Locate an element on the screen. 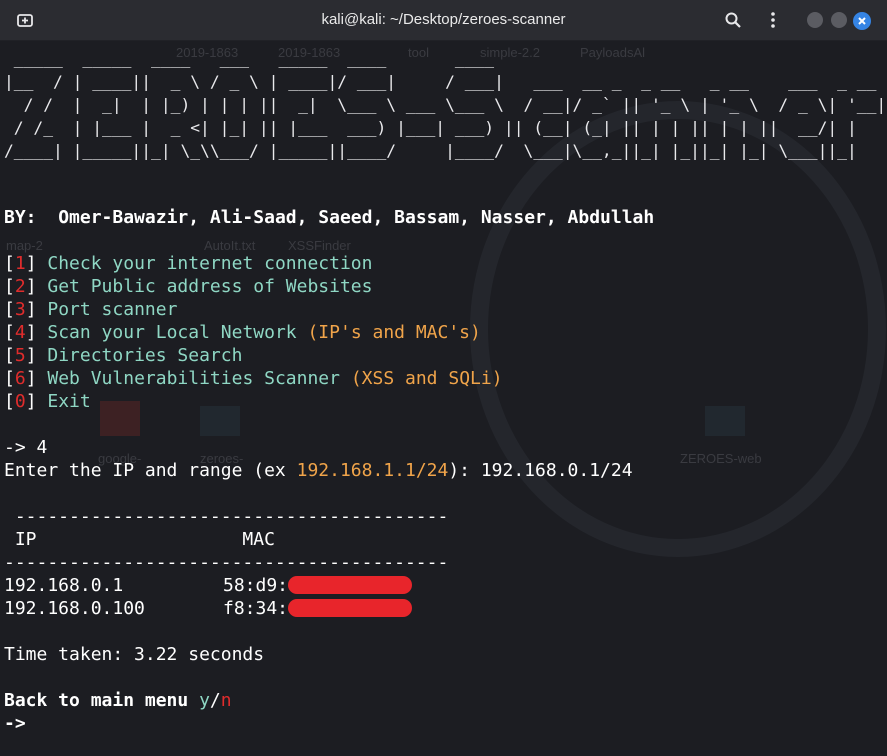 This screenshot has width=887, height=756. table-rule-top: ---------------------------------------- is located at coordinates (226, 516).